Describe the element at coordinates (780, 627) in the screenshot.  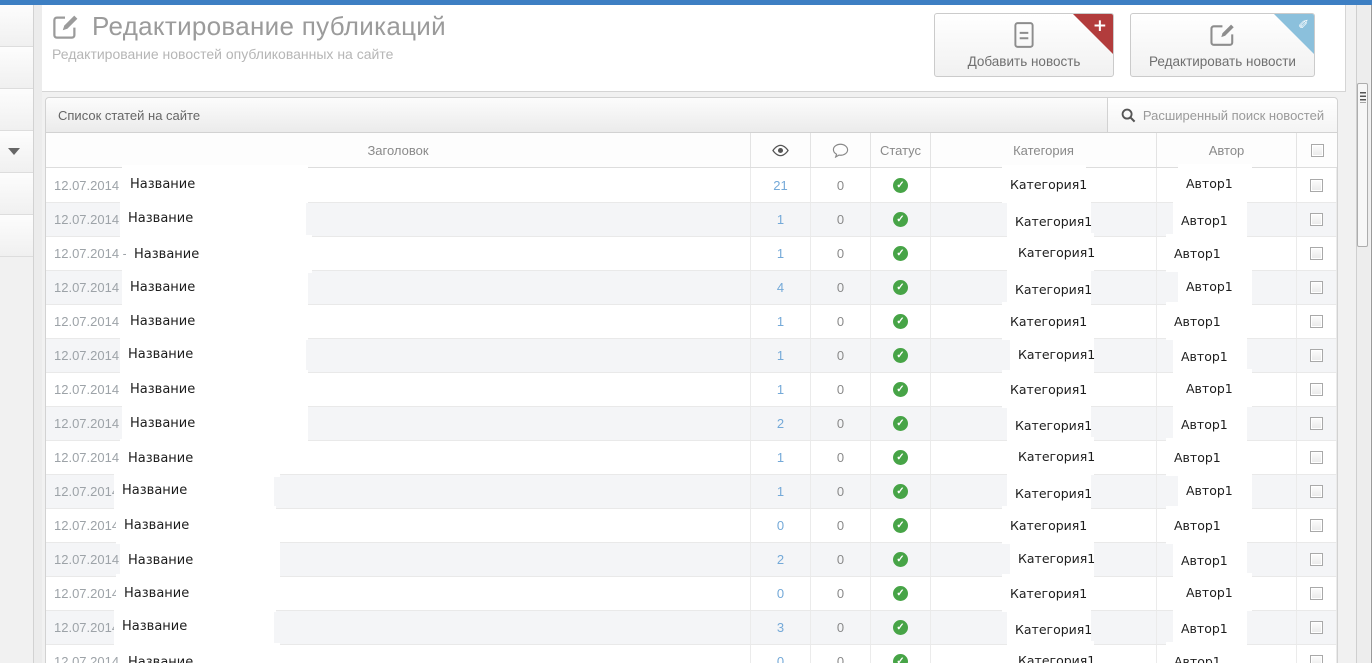
I see `views-link: 3` at that location.